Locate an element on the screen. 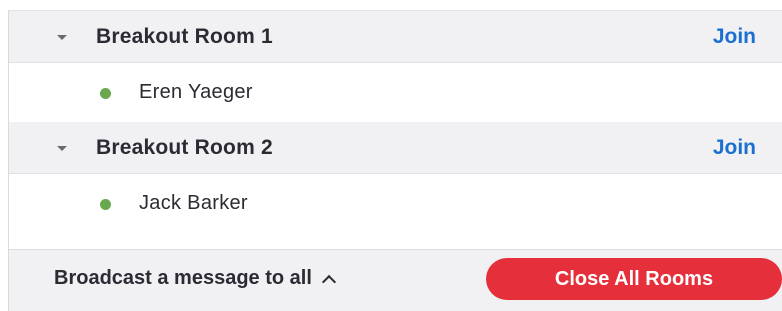  join-room-2-link: Join is located at coordinates (734, 148).